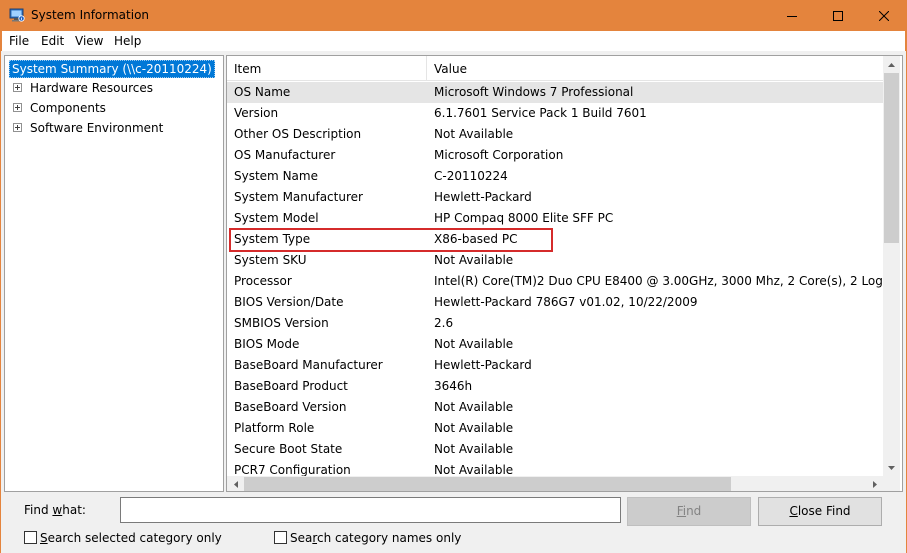 This screenshot has width=907, height=553. I want to click on close-find-button: Close Find, so click(820, 511).